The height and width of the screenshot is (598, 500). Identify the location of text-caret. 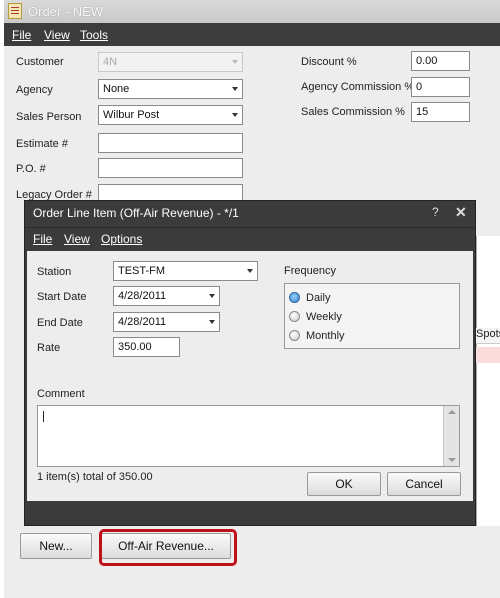
(43, 416).